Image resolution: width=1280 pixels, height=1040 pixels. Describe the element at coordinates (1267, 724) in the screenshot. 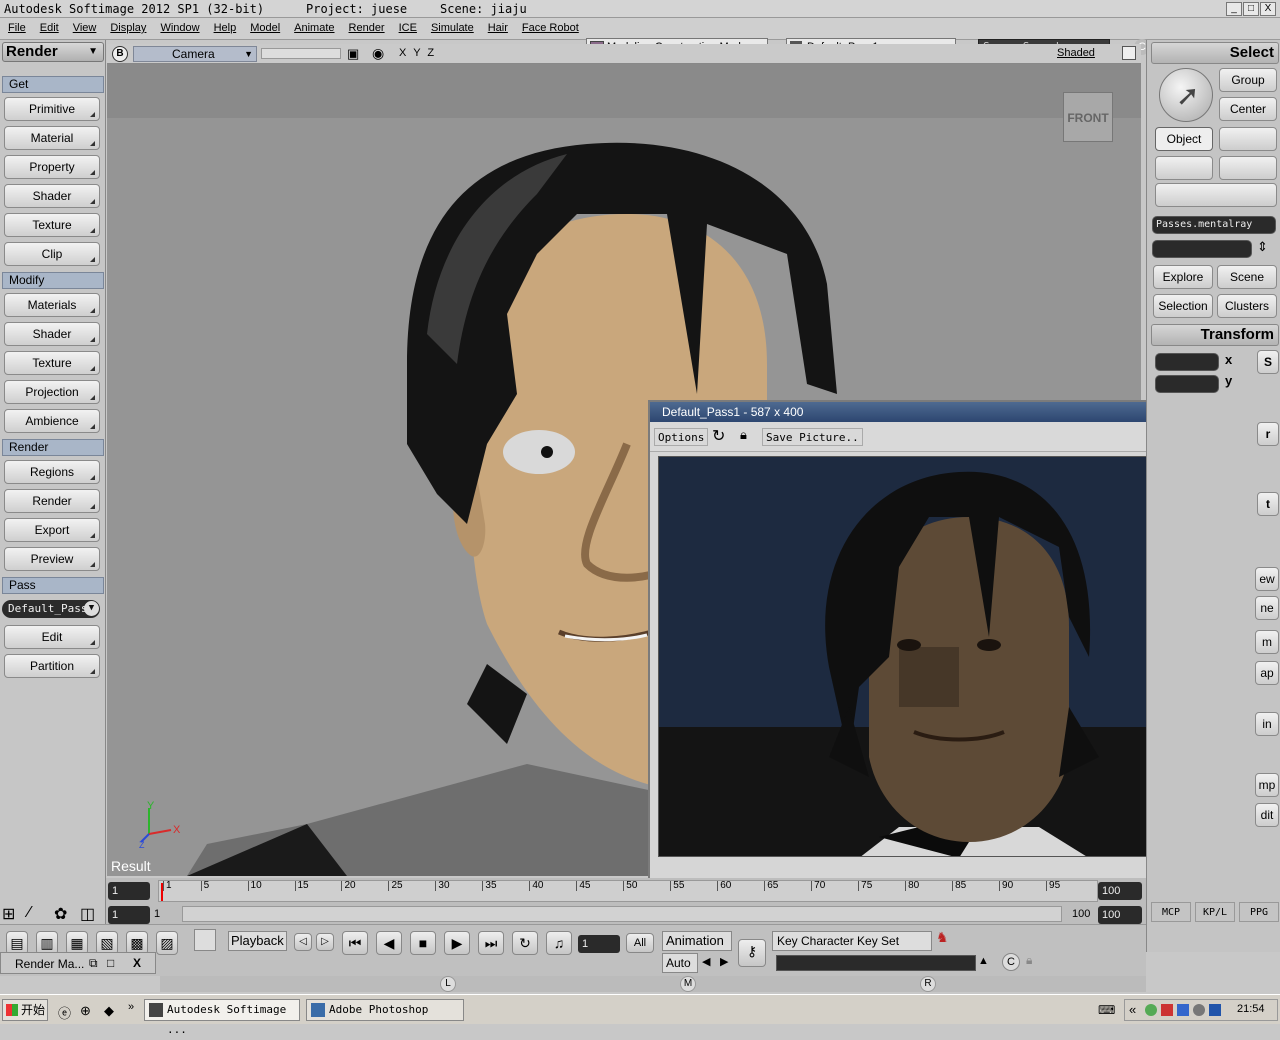

I see `truncated-button-4: in` at that location.